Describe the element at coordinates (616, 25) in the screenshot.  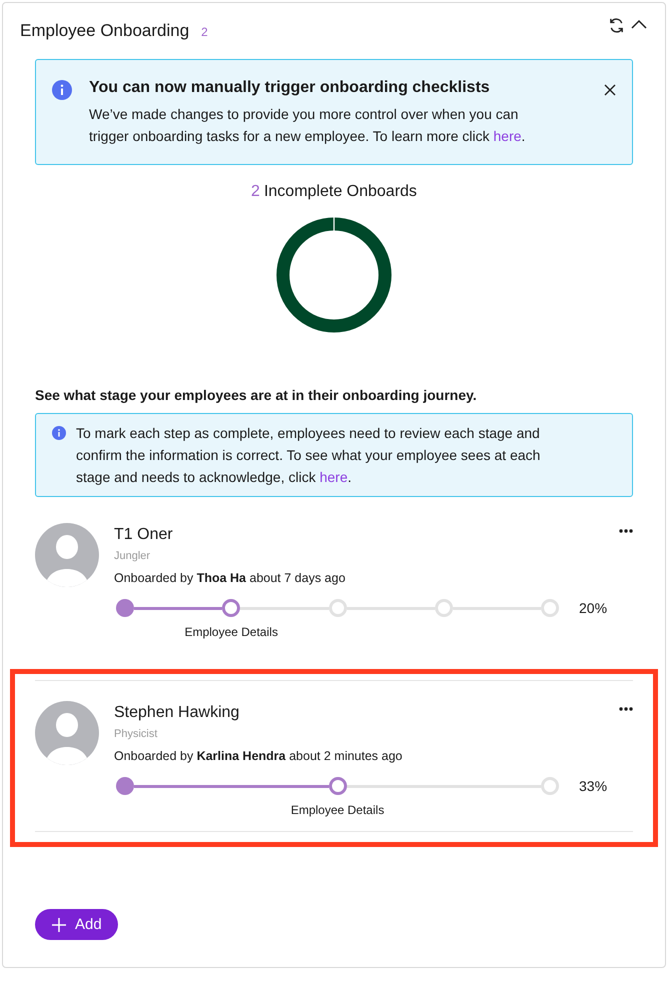
I see `refresh-icon` at that location.